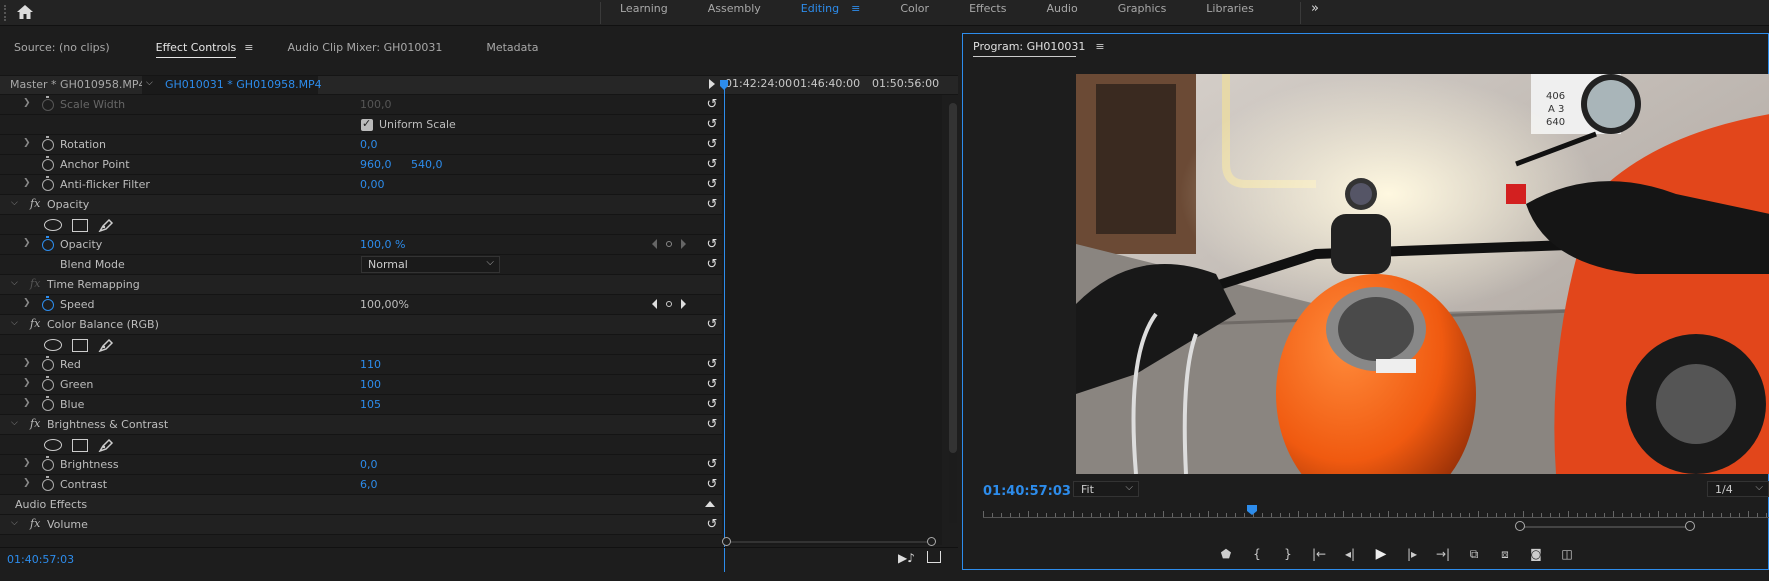 The image size is (1769, 581). What do you see at coordinates (369, 144) in the screenshot?
I see `property-value: 0,0` at bounding box center [369, 144].